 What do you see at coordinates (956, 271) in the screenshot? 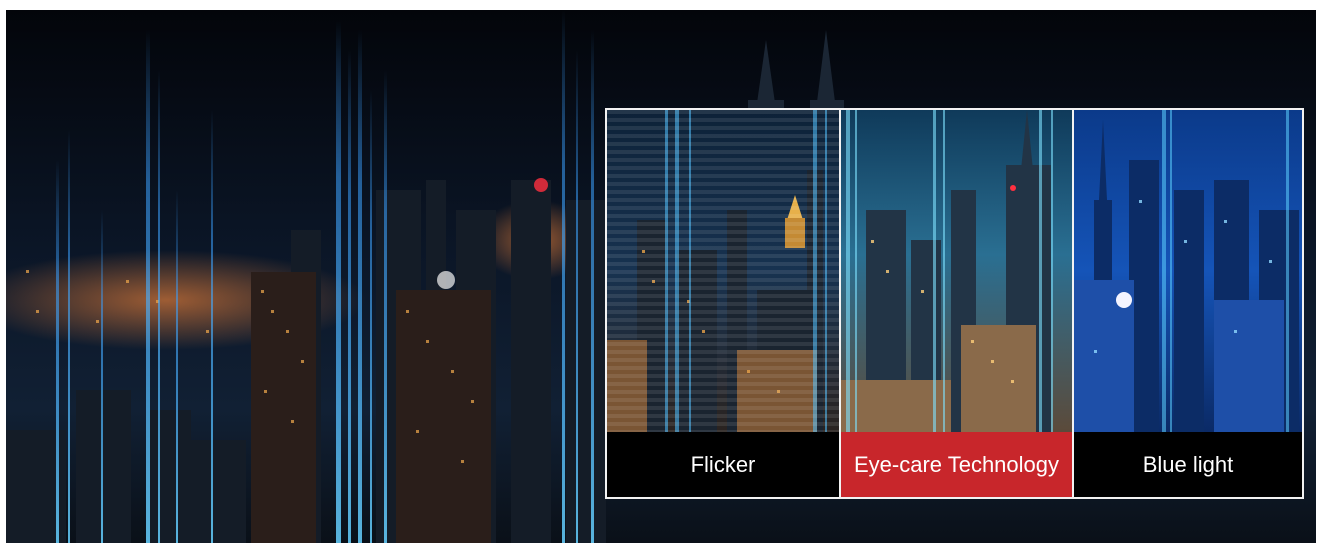
I see `eye-care-city-image` at bounding box center [956, 271].